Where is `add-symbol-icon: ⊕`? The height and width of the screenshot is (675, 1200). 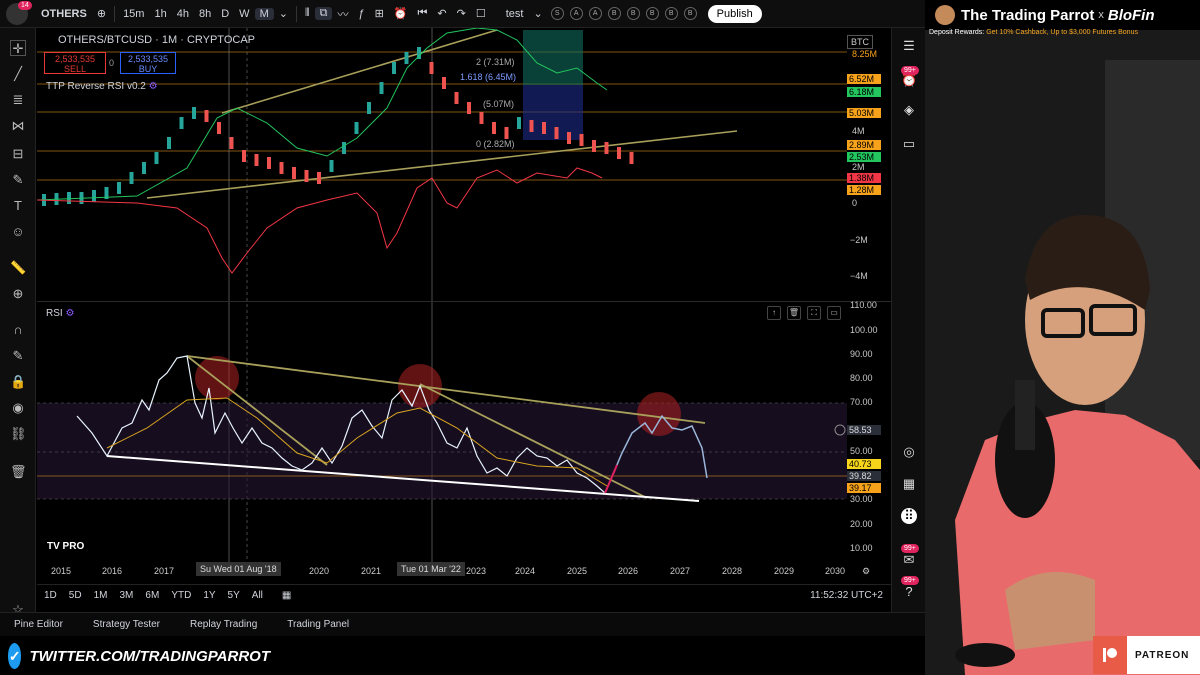 add-symbol-icon: ⊕ is located at coordinates (101, 13).